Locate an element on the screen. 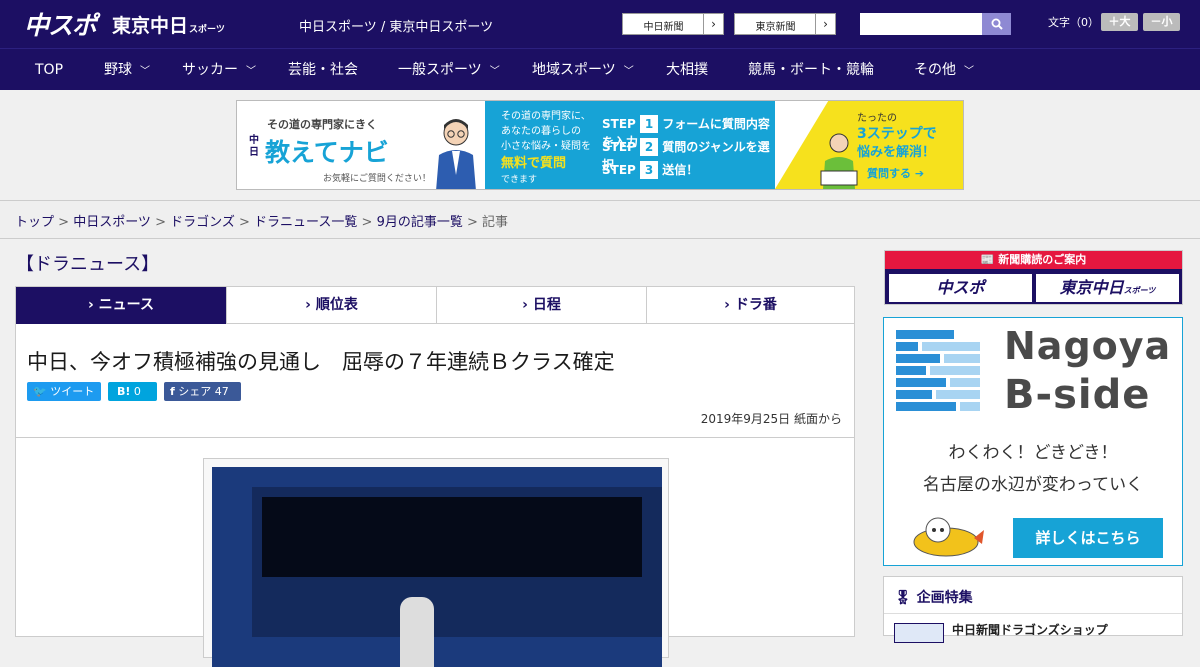 The width and height of the screenshot is (1200, 667). photo-frame is located at coordinates (436, 562).